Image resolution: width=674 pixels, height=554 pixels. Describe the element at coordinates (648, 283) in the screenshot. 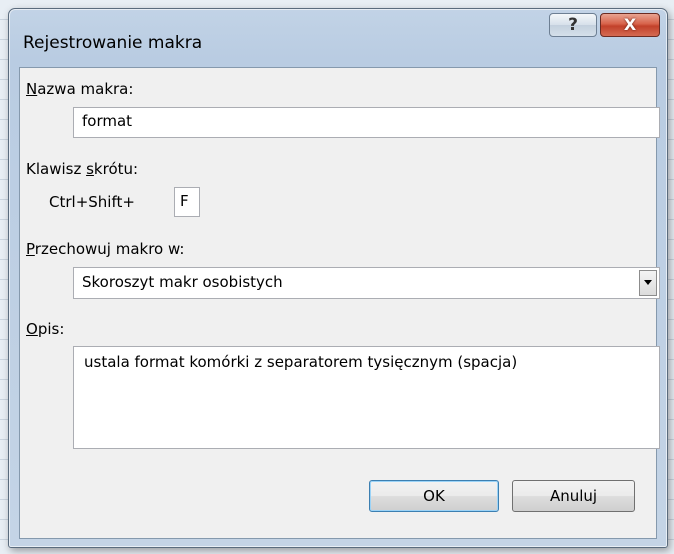

I see `chevron-down-icon` at that location.